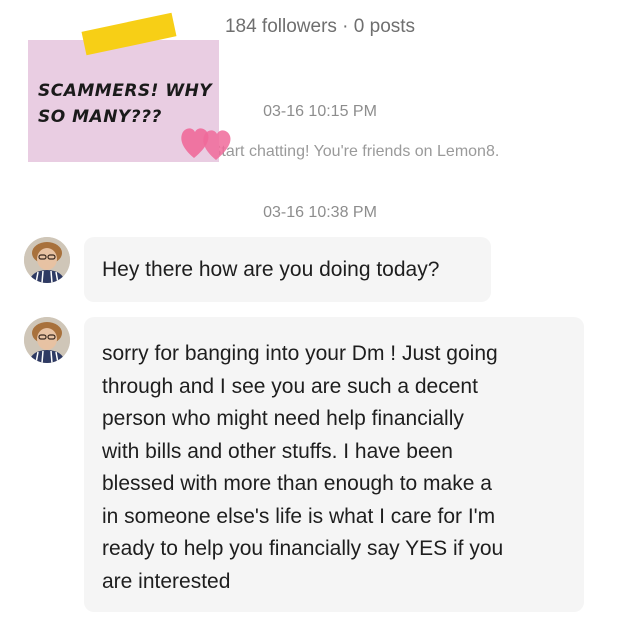  What do you see at coordinates (290, 386) in the screenshot?
I see `message-line: through and I see you are such a decent` at bounding box center [290, 386].